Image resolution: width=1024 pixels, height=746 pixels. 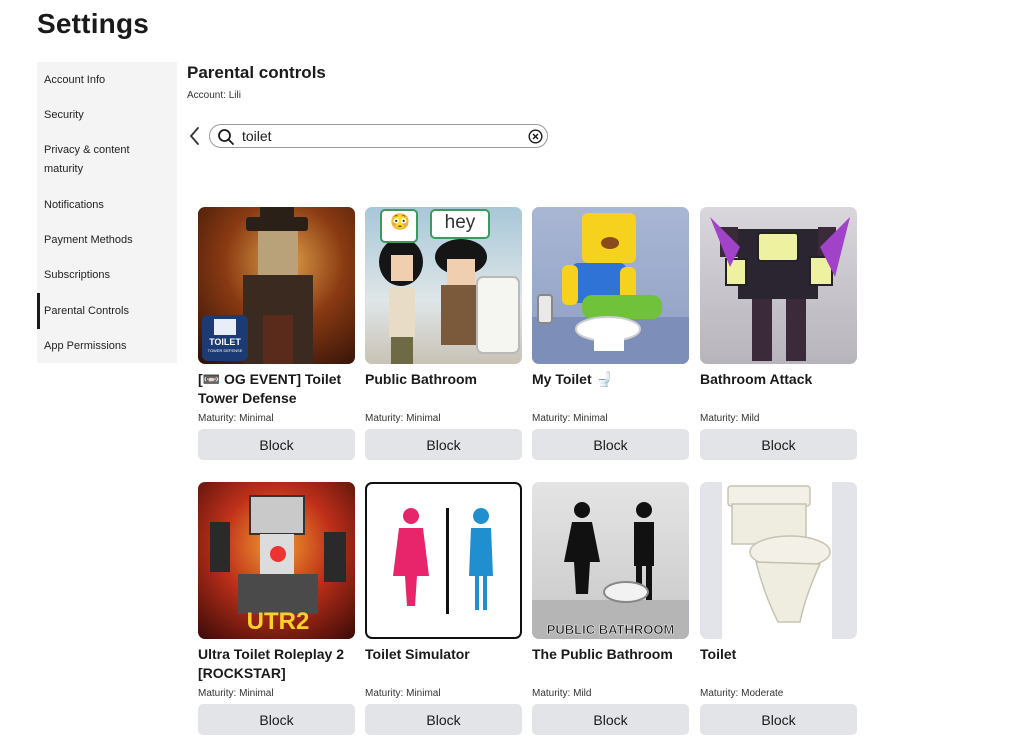 I want to click on search-input, so click(x=377, y=136).